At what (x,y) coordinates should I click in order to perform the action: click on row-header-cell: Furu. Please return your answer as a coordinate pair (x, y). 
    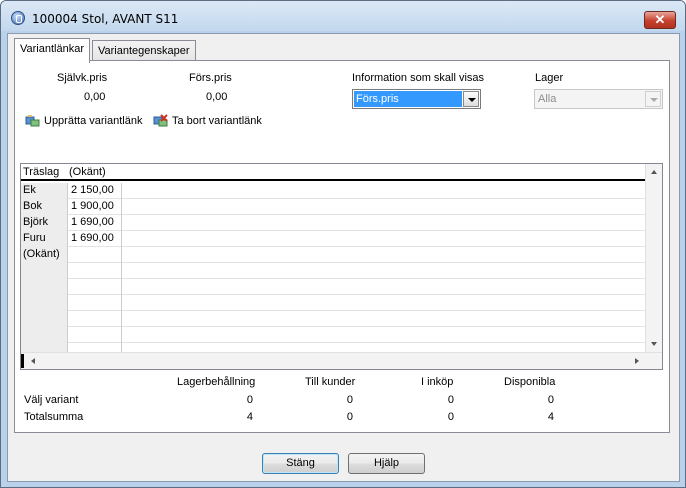
    Looking at the image, I should click on (44, 239).